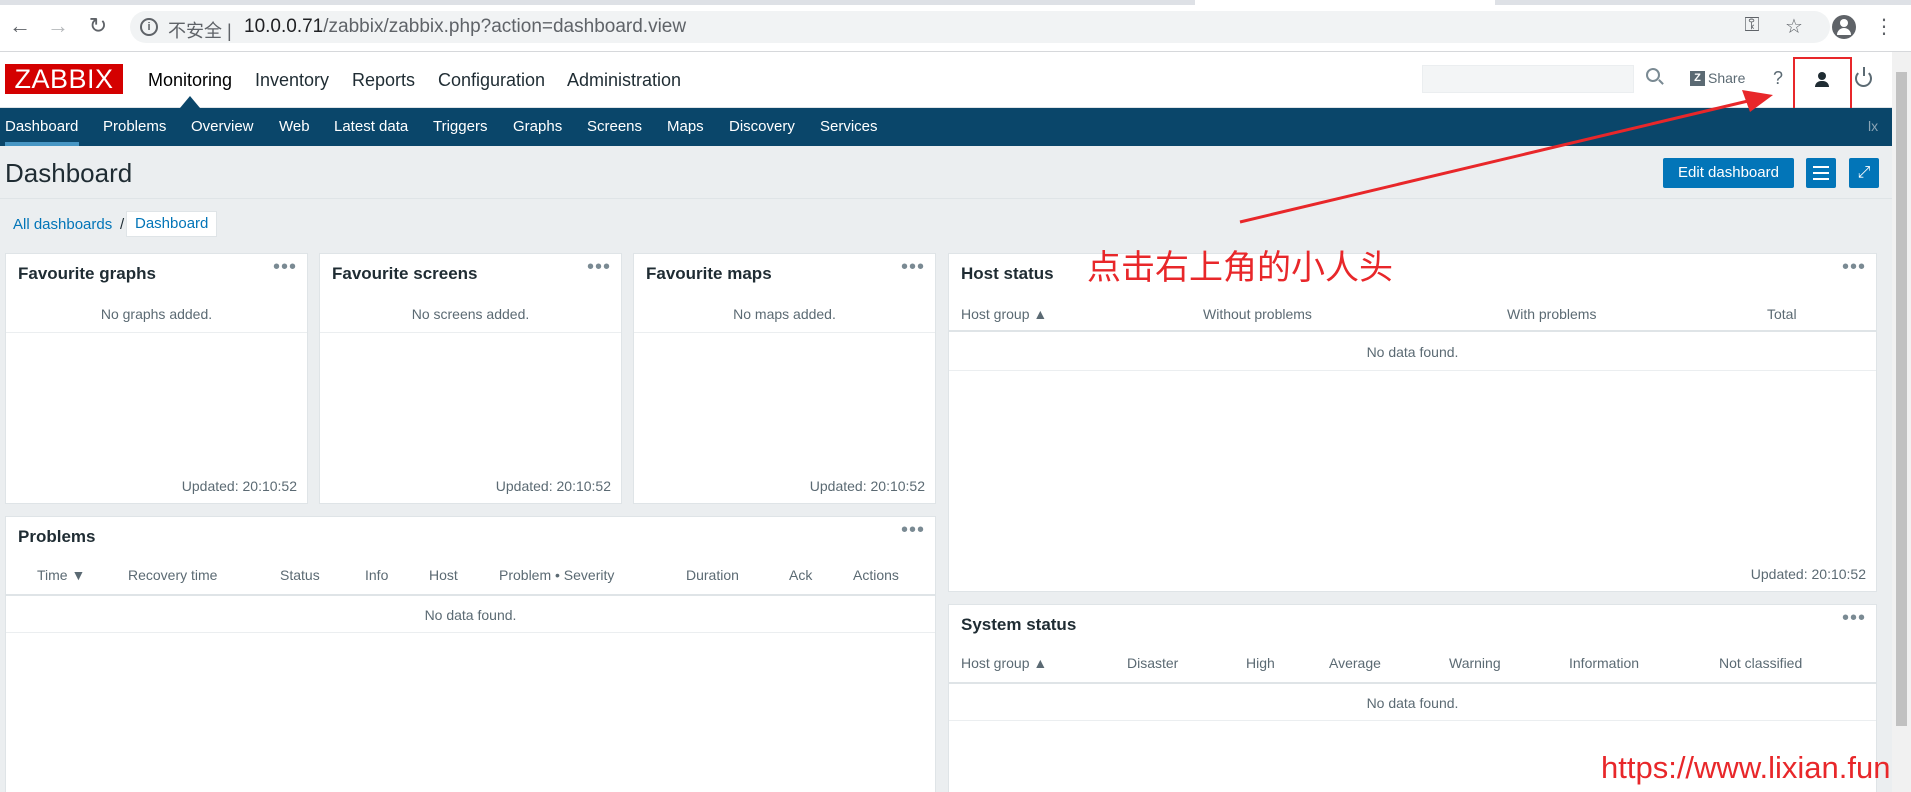 This screenshot has height=792, width=1911. I want to click on watermark-text: https://www.lixian.fun, so click(1746, 767).